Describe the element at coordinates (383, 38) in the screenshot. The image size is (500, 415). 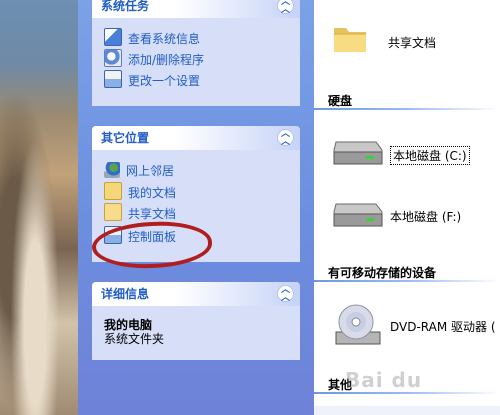
I see `shared-documents-folder: 共享文档` at that location.